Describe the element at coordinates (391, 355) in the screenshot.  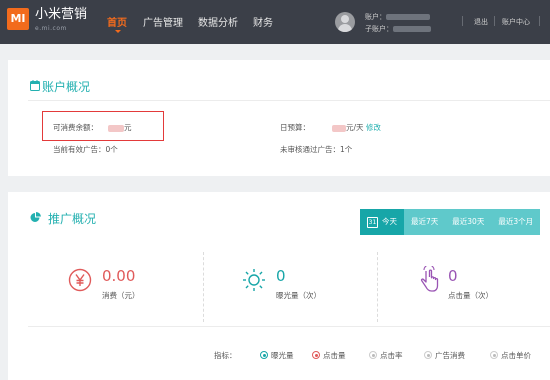
I see `metric-option-ctr: 点击率` at that location.